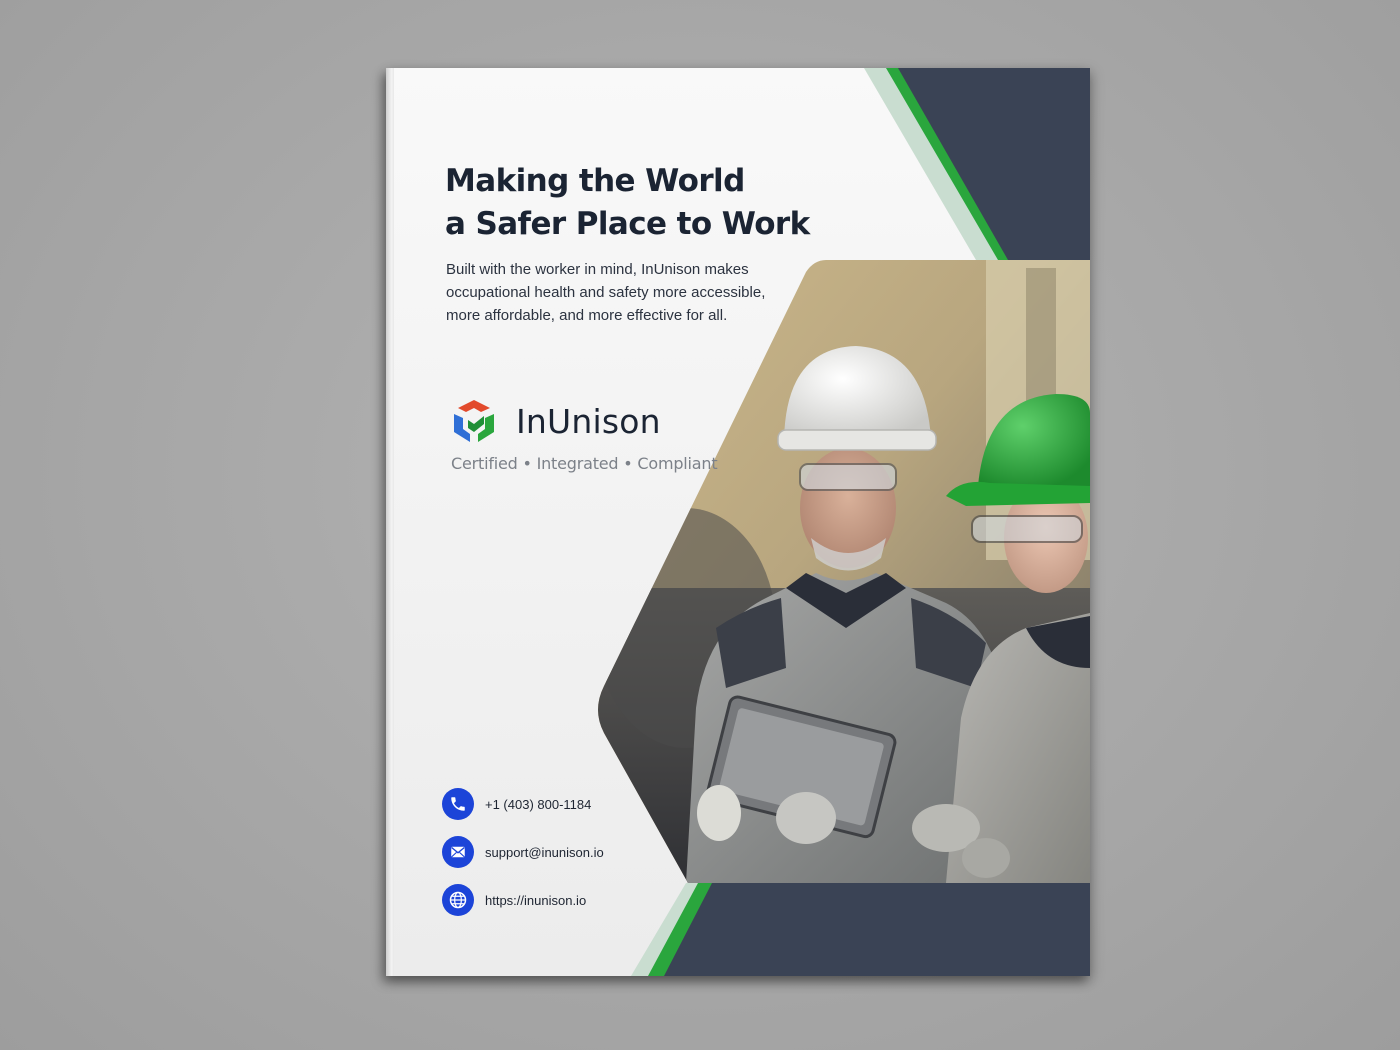  I want to click on globe-icon, so click(458, 900).